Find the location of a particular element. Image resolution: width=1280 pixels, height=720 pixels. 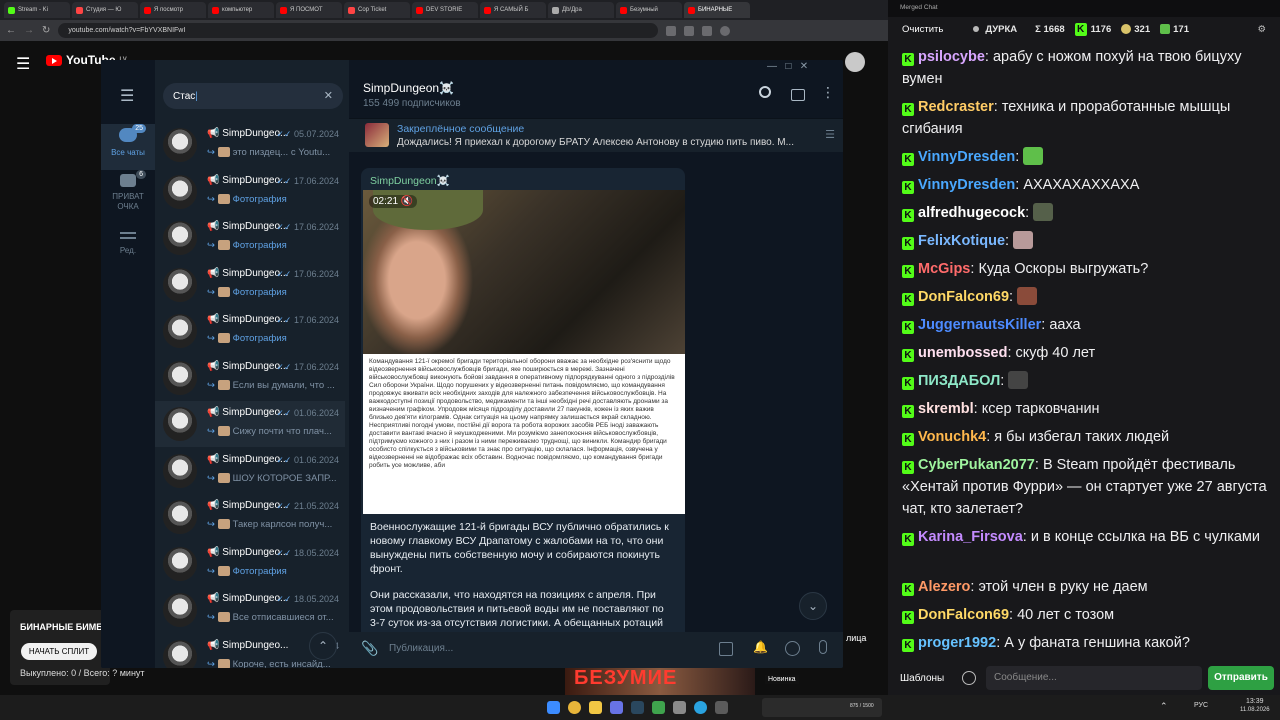

send-button: Отправить is located at coordinates (1241, 678).